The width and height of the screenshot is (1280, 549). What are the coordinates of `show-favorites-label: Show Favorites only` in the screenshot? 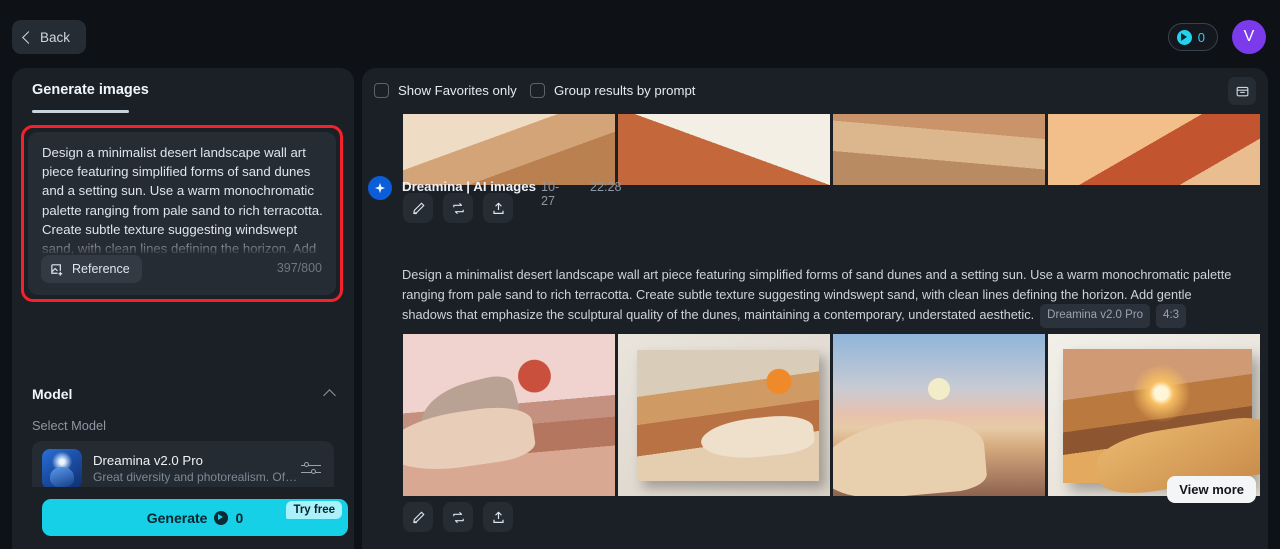 It's located at (457, 90).